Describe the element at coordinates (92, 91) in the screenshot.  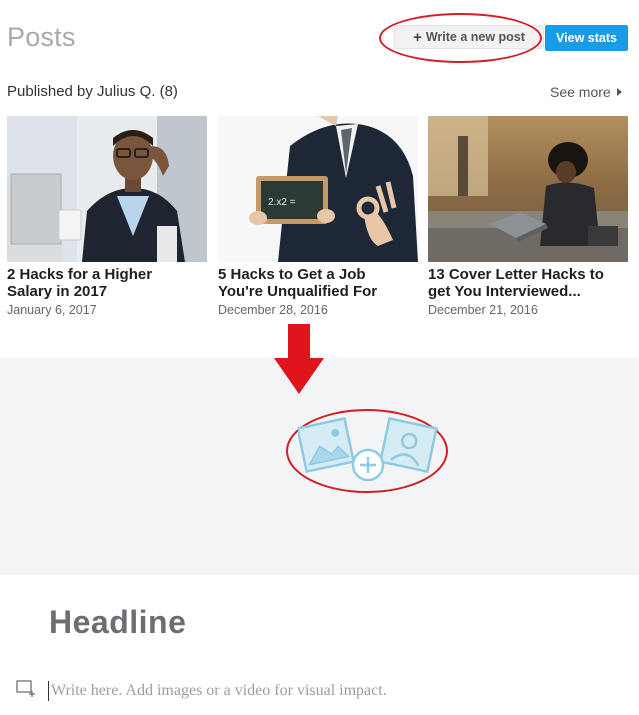
I see `published-by-label: Published by Julius Q. (8)` at that location.